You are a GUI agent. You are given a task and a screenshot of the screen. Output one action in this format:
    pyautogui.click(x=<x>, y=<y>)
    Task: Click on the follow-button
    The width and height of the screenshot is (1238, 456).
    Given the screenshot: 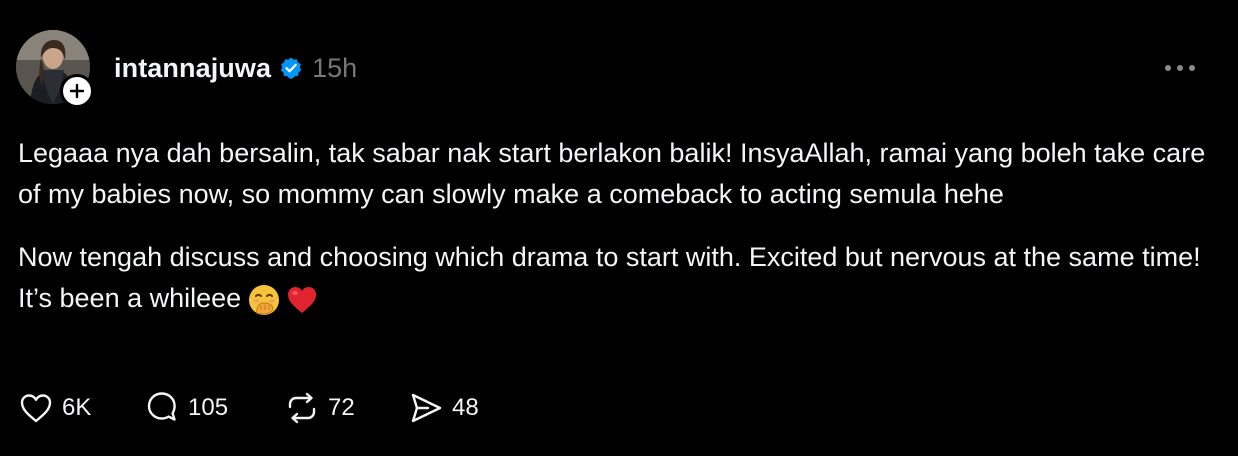 What is the action you would take?
    pyautogui.click(x=77, y=91)
    